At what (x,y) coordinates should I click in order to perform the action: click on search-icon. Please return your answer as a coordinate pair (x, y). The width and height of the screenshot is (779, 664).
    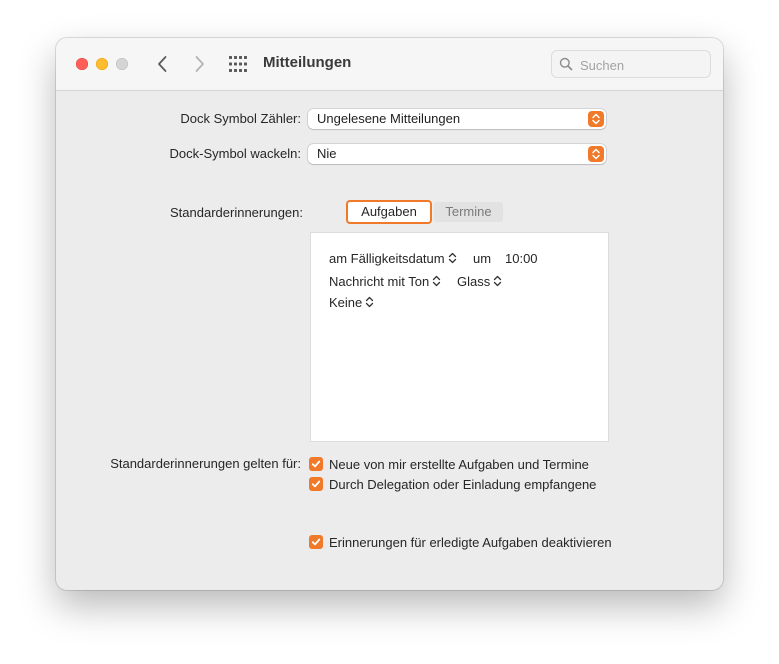
    Looking at the image, I should click on (566, 64).